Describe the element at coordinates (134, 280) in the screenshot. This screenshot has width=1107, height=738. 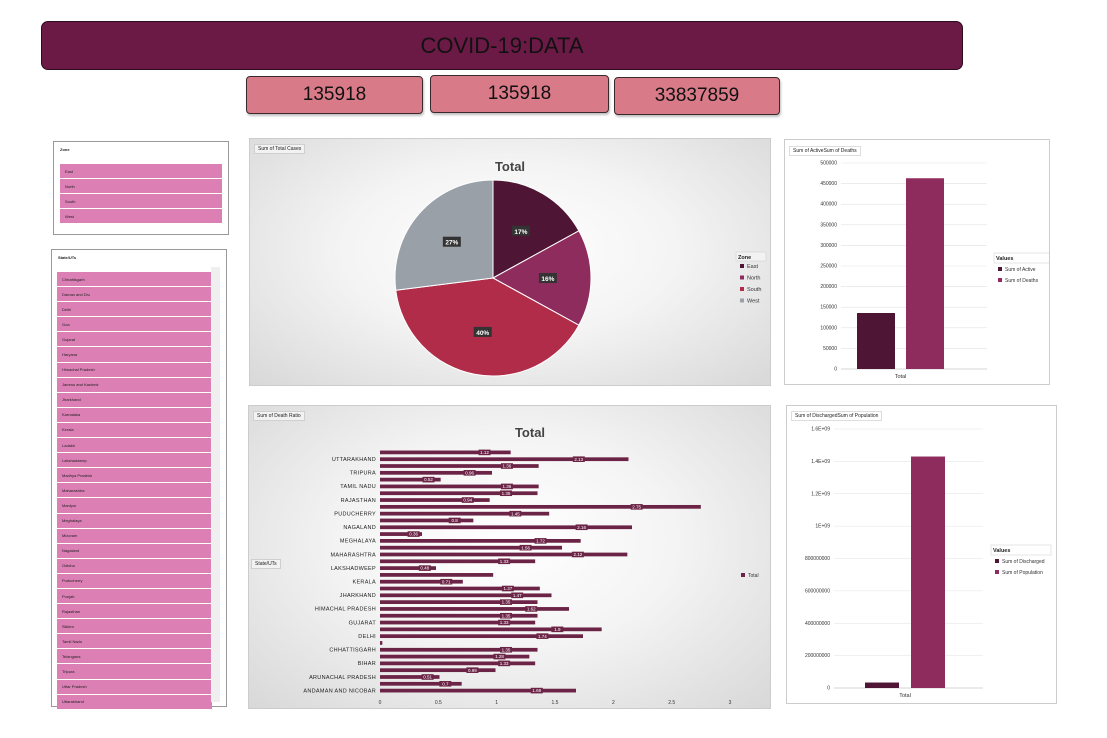
I see `state-slicer-item: Chhattisgarh` at that location.